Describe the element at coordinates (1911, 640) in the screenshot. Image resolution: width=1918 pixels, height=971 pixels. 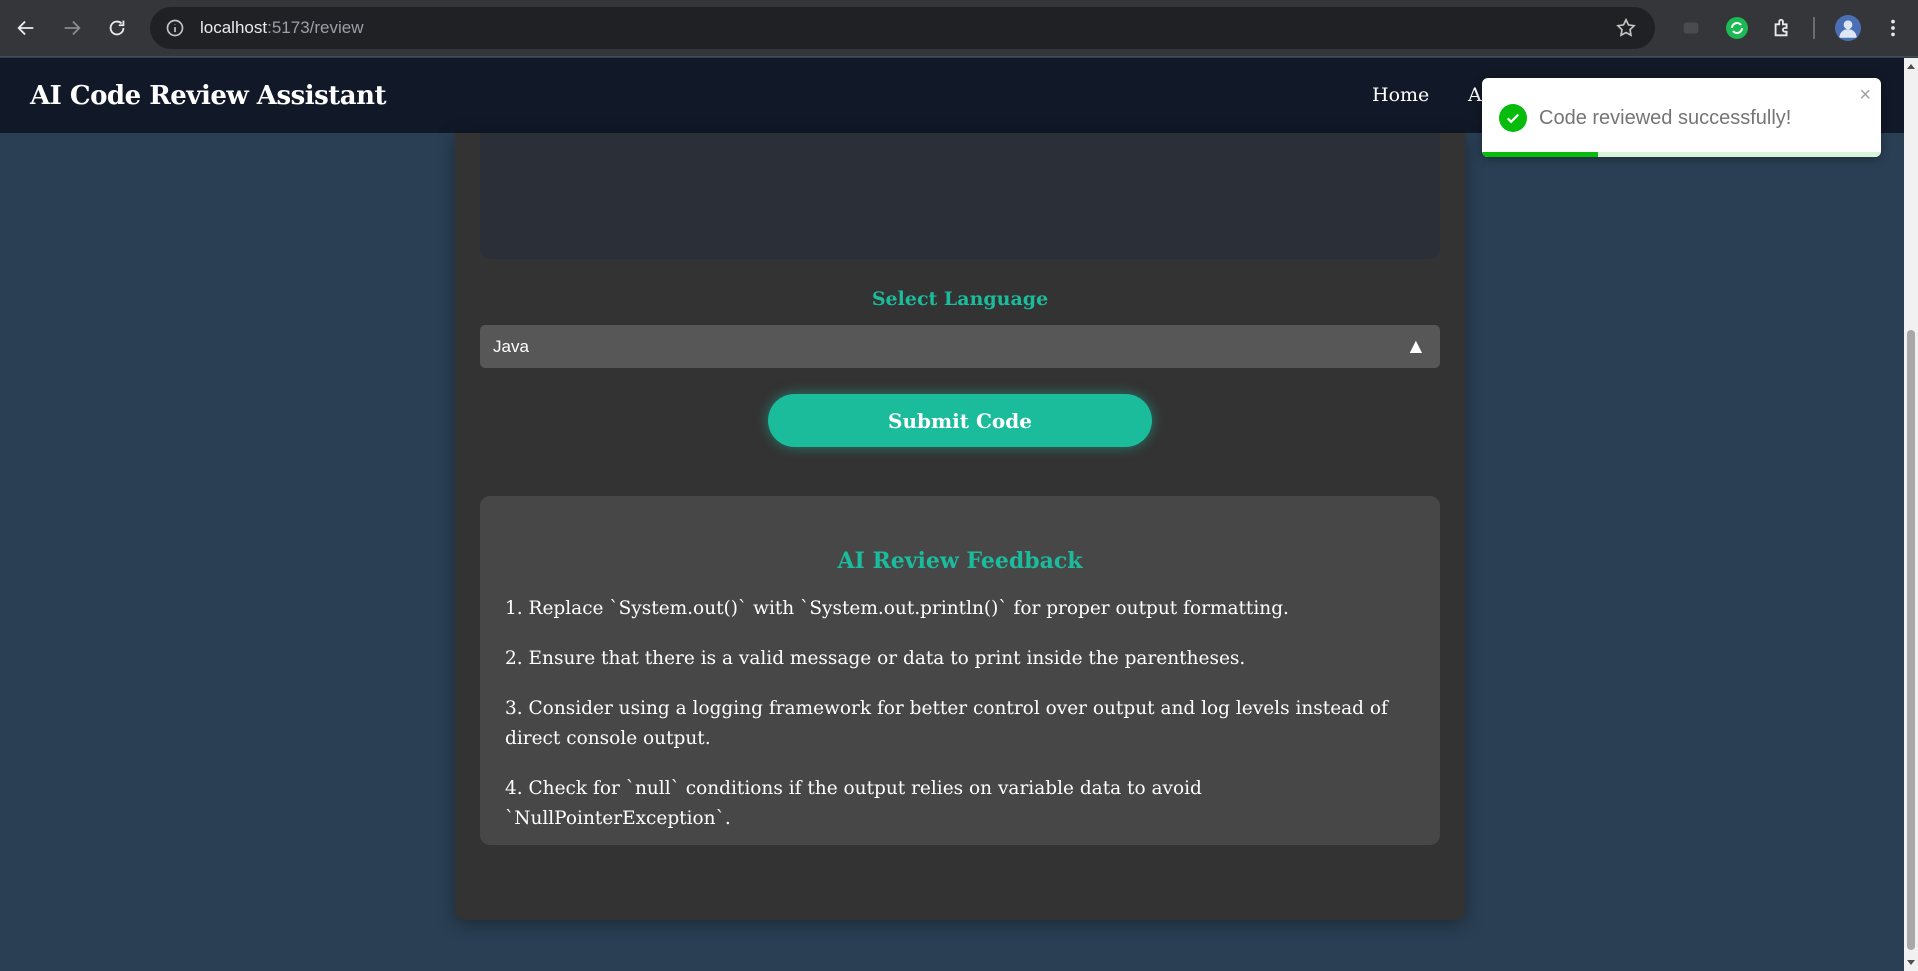
I see `scrollbar-thumb` at that location.